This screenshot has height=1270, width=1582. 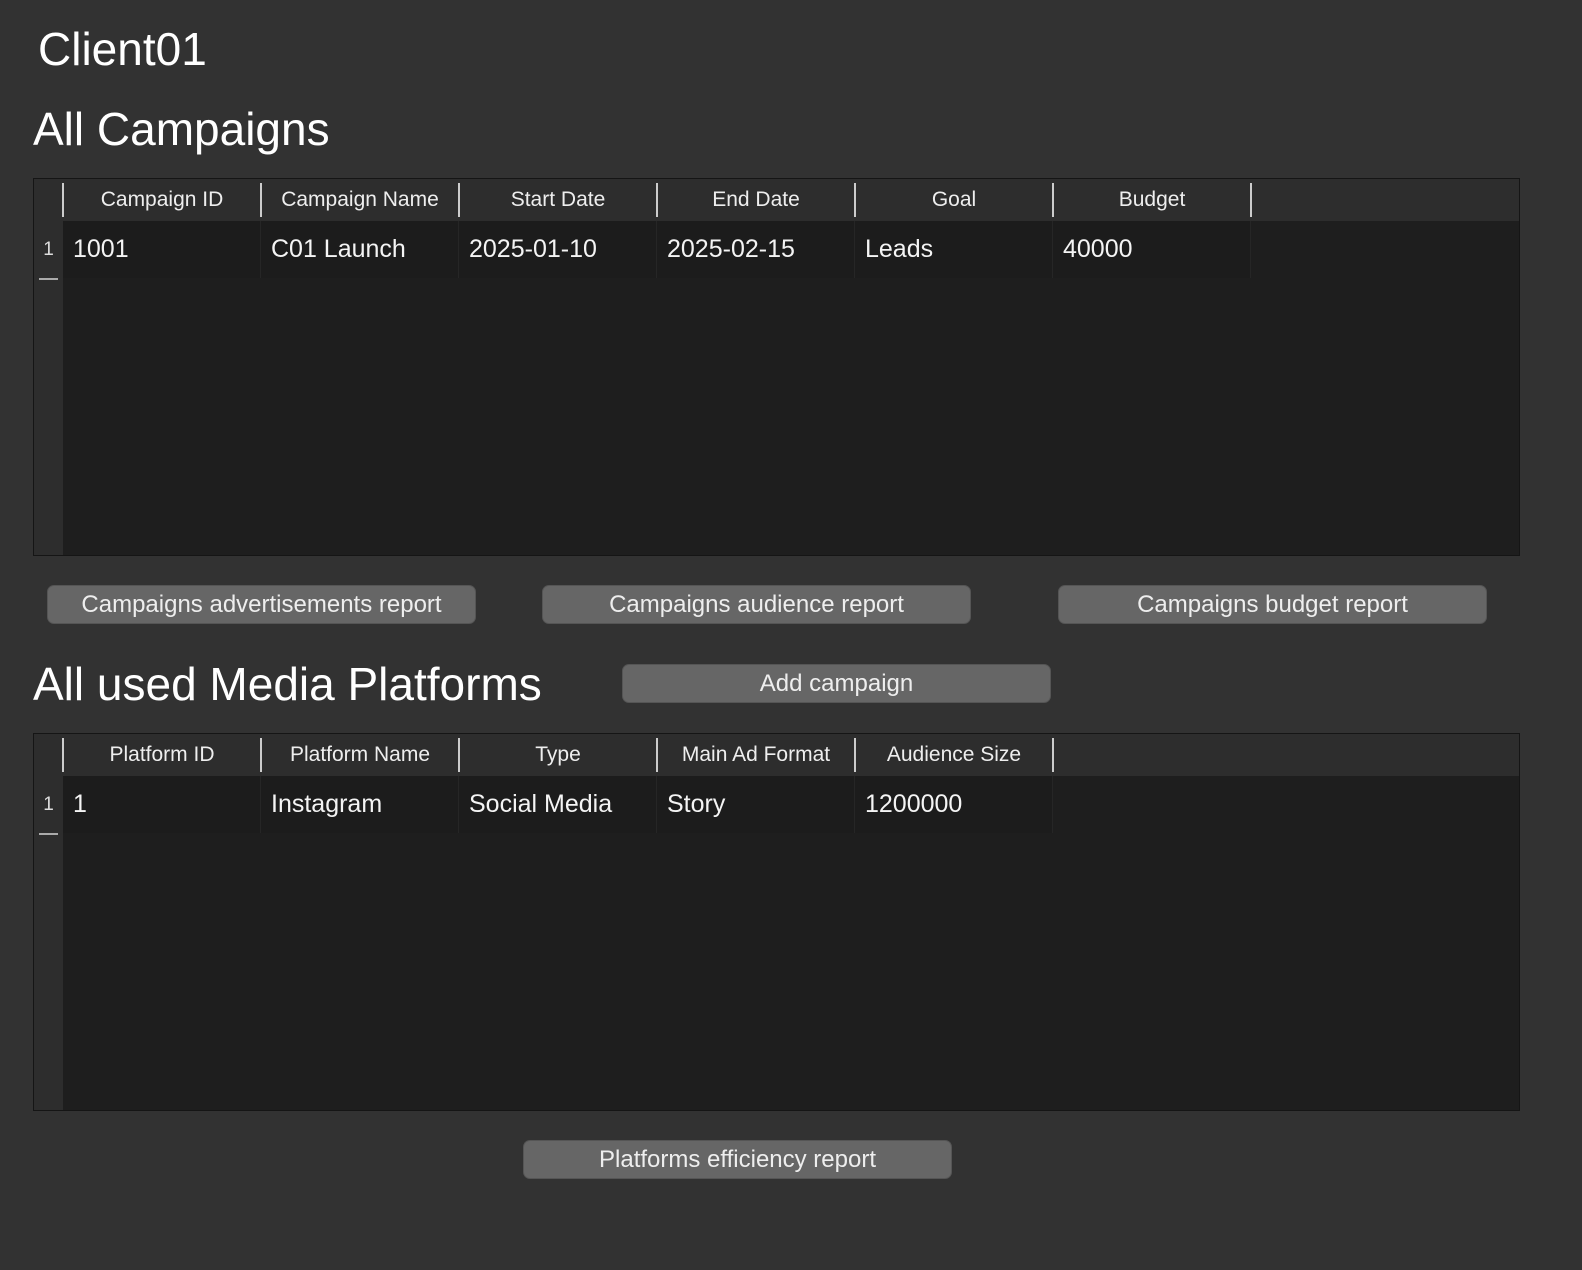 I want to click on table-cell: C01 Launch, so click(x=360, y=249).